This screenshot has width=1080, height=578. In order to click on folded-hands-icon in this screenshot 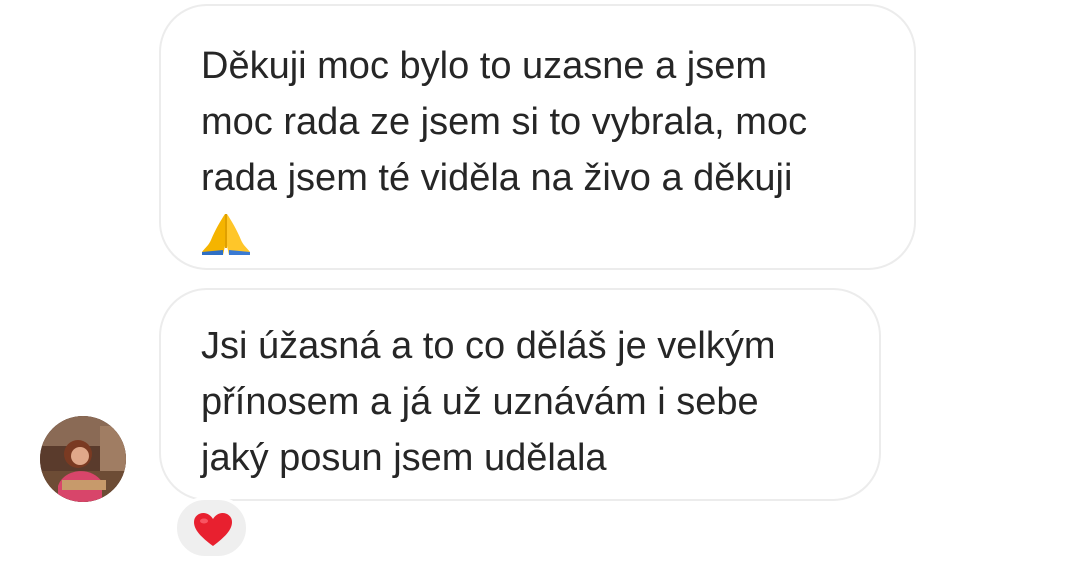, I will do `click(226, 234)`.